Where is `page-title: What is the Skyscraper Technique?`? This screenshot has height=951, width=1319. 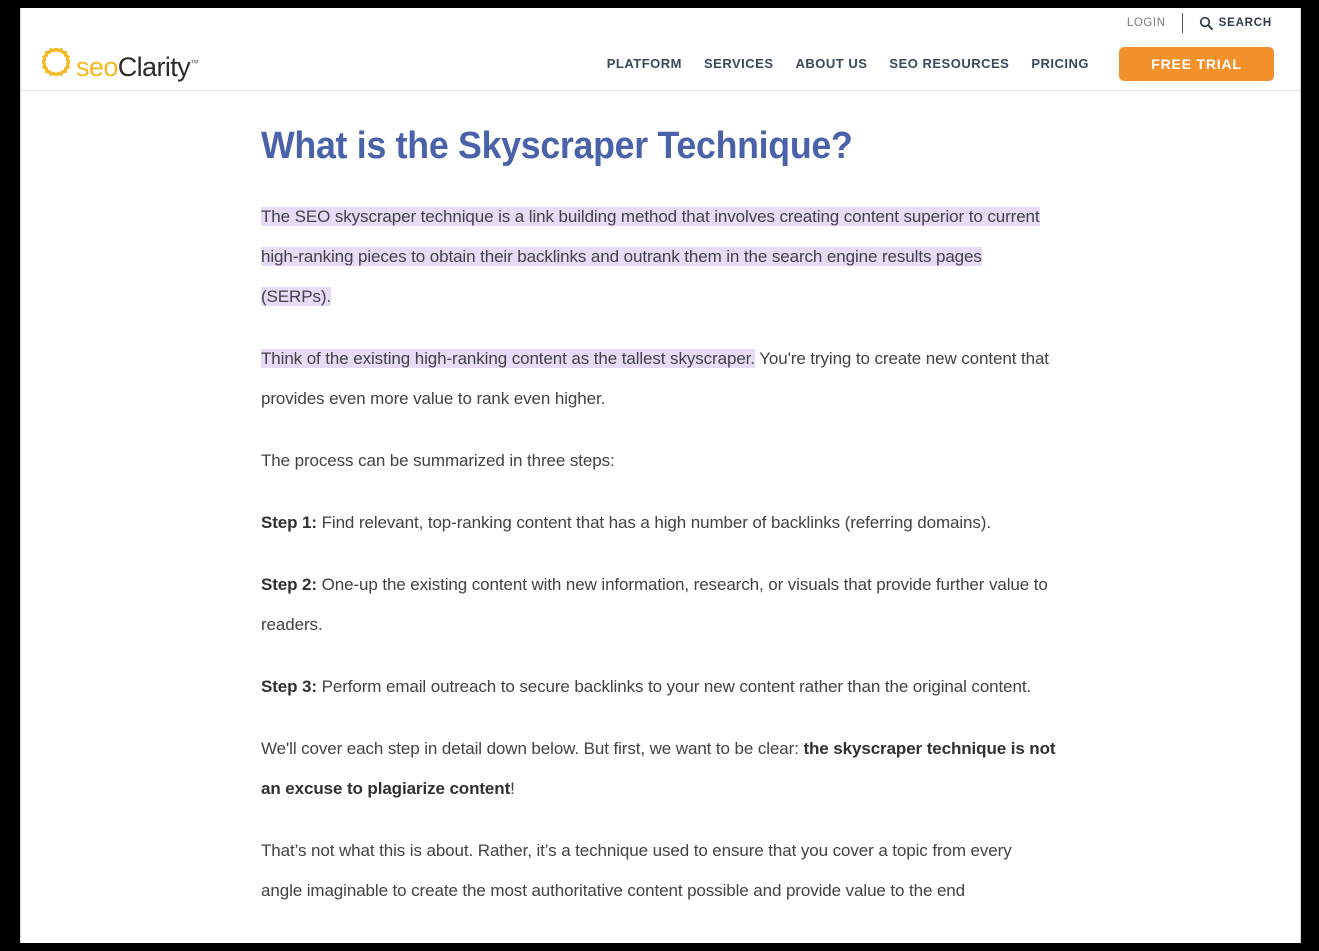
page-title: What is the Skyscraper Technique? is located at coordinates (557, 146).